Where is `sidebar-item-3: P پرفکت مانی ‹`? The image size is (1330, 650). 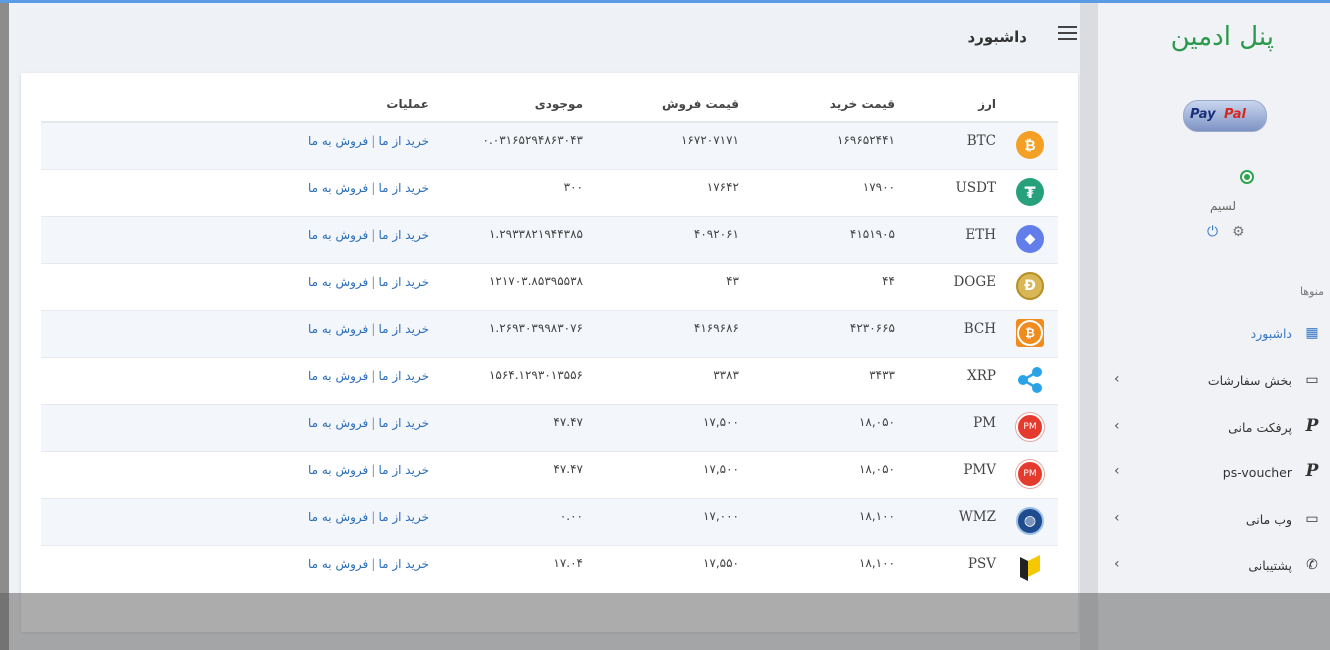
sidebar-item-3: P پرفکت مانی ‹ is located at coordinates (1220, 429).